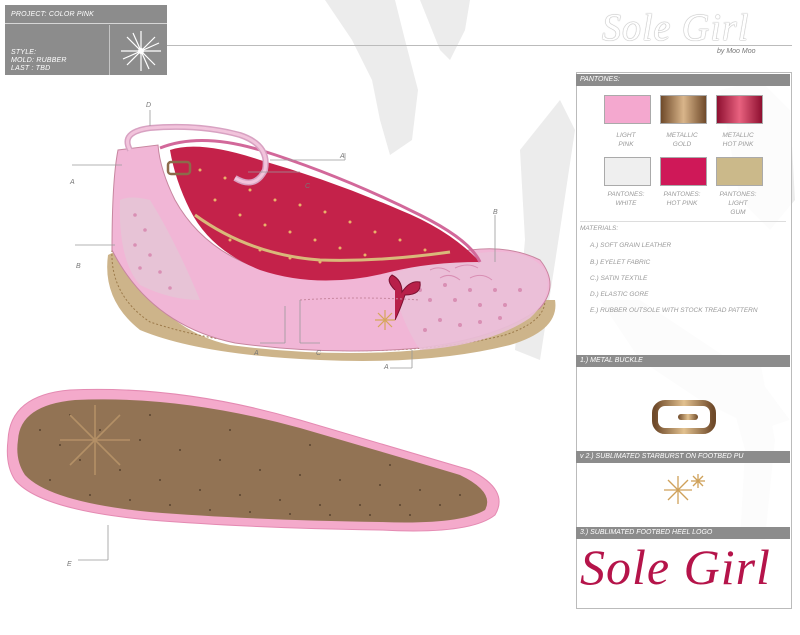 This screenshot has height=635, width=800. What do you see at coordinates (627, 171) in the screenshot?
I see `swatch-white` at bounding box center [627, 171].